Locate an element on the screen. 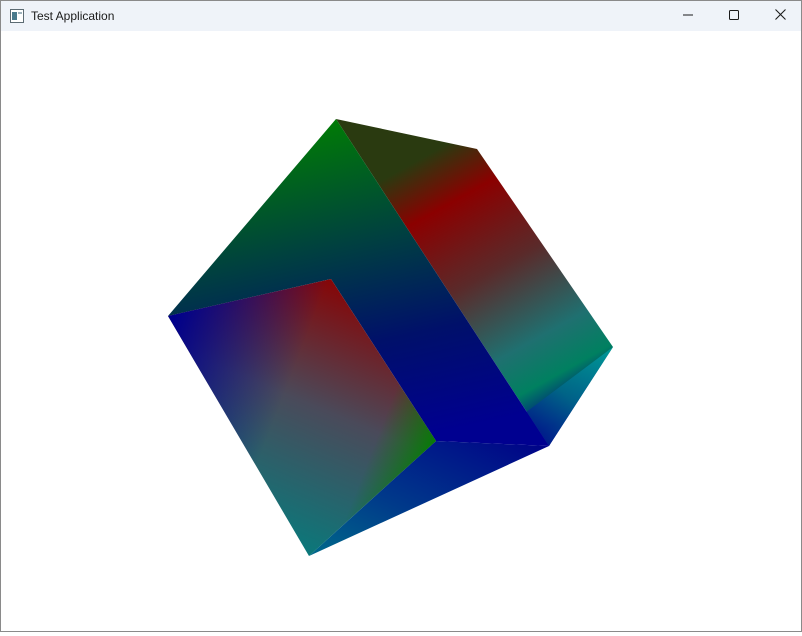  maximize-button is located at coordinates (734, 16).